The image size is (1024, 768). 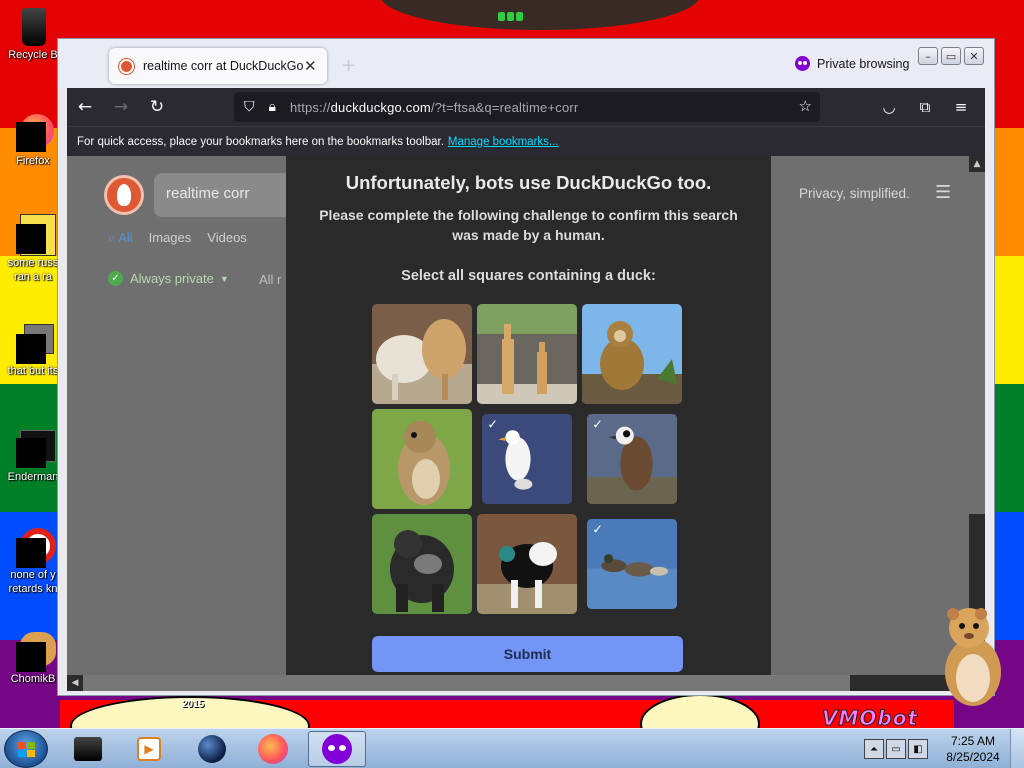 What do you see at coordinates (918, 749) in the screenshot?
I see `volume-icon: ◧` at bounding box center [918, 749].